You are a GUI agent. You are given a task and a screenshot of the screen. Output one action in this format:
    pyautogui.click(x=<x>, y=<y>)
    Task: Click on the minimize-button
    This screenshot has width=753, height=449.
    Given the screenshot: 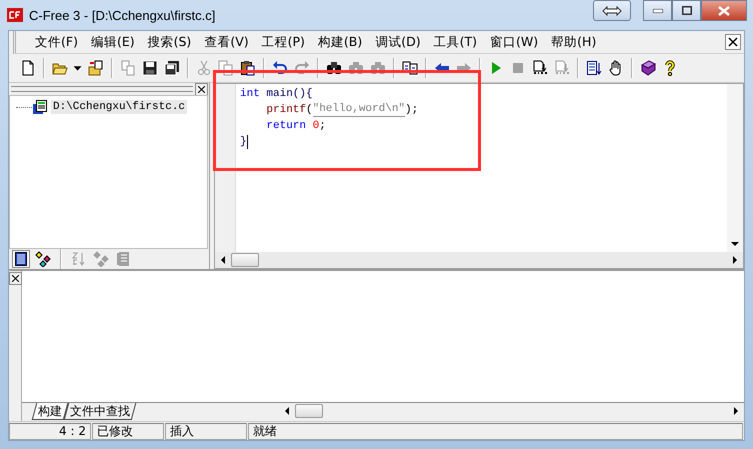 What is the action you would take?
    pyautogui.click(x=657, y=10)
    